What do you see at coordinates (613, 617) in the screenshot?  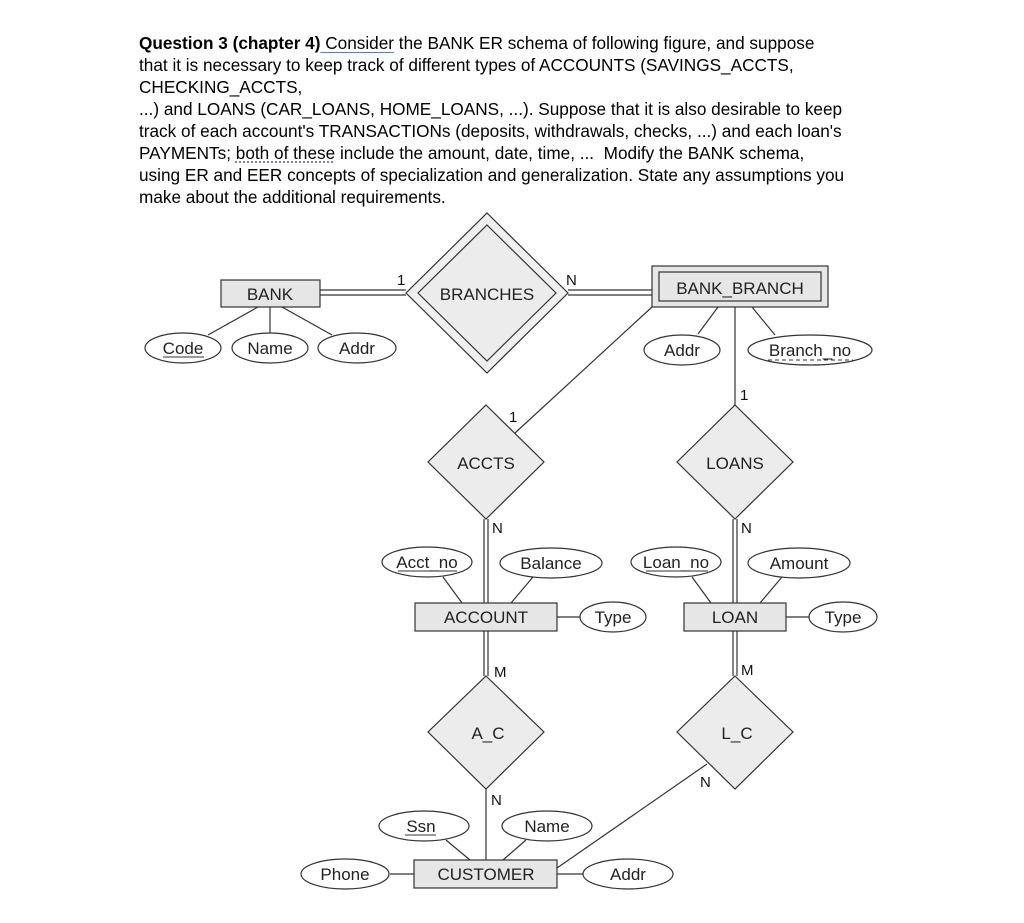 I see `label-attr-account-type: Type` at bounding box center [613, 617].